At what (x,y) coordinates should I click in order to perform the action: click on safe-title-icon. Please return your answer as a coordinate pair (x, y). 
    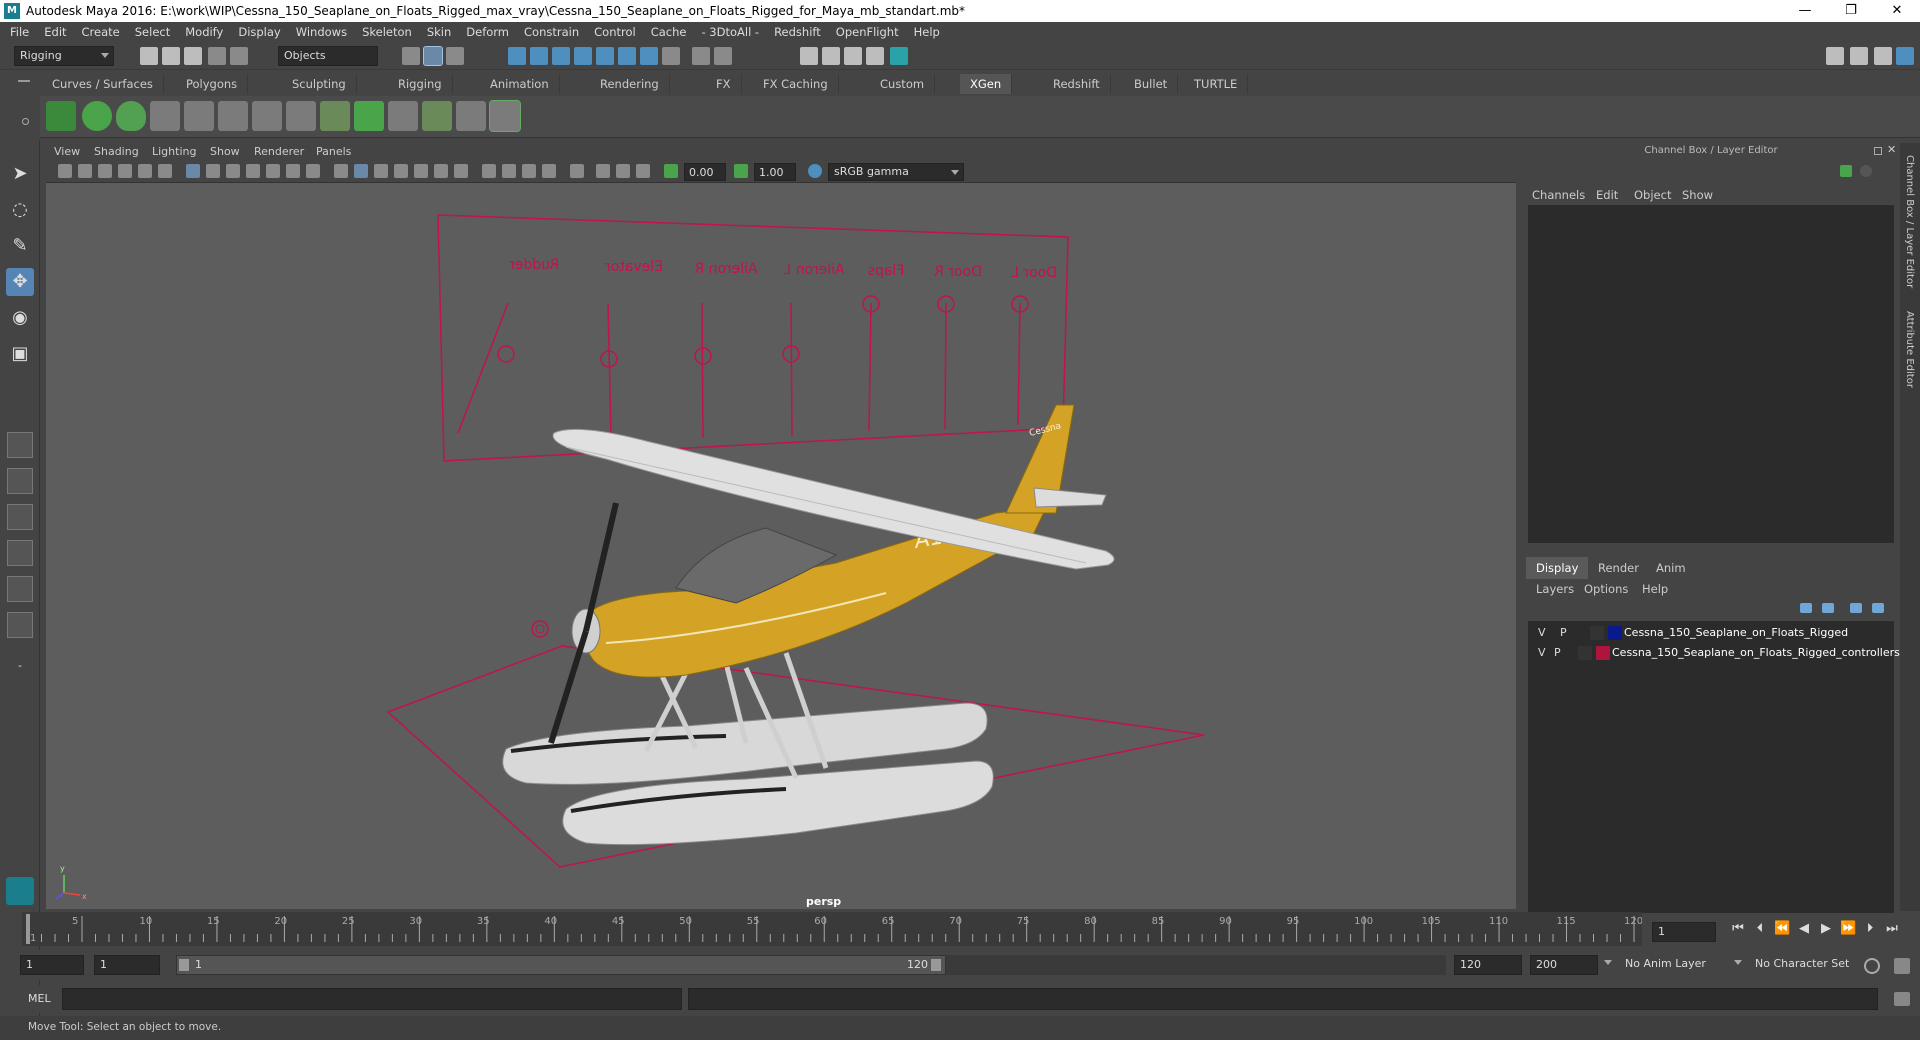
    Looking at the image, I should click on (313, 171).